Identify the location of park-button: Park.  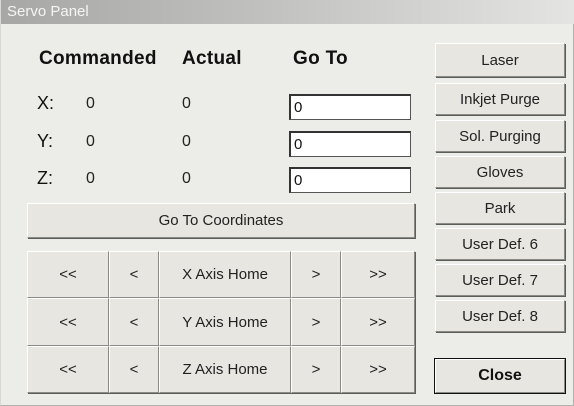
(500, 208).